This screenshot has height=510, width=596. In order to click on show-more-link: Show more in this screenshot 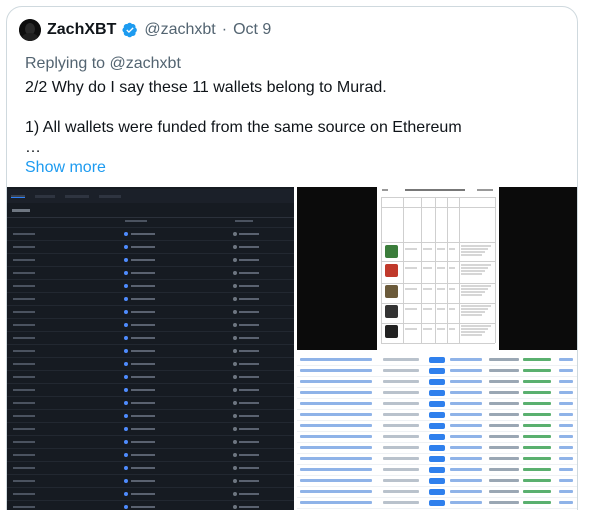, I will do `click(65, 168)`.